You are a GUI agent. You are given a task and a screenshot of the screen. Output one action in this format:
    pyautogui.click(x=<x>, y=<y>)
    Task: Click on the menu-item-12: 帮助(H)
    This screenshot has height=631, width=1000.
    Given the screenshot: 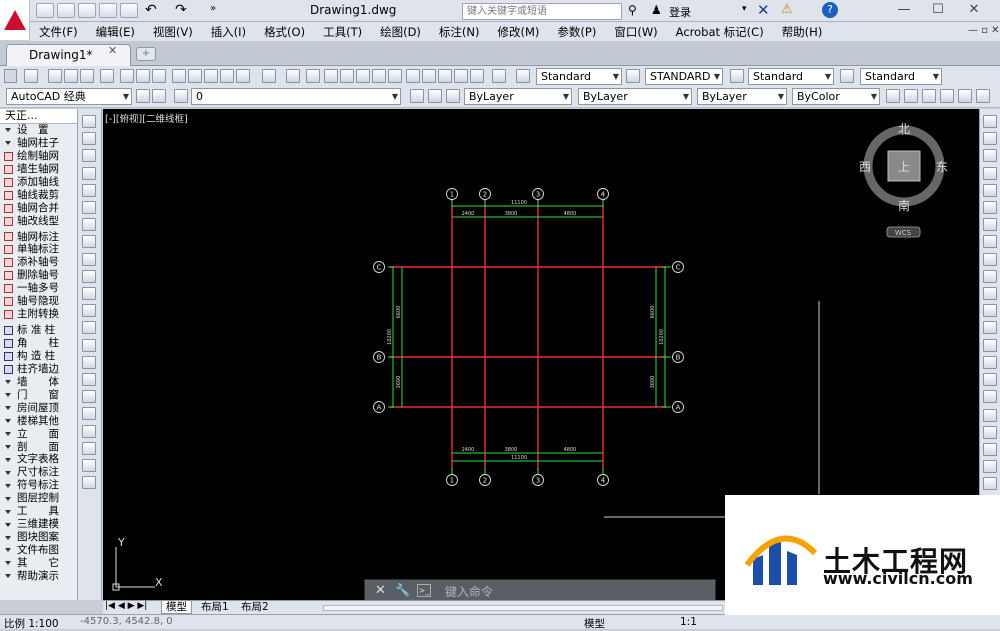 What is the action you would take?
    pyautogui.click(x=802, y=32)
    